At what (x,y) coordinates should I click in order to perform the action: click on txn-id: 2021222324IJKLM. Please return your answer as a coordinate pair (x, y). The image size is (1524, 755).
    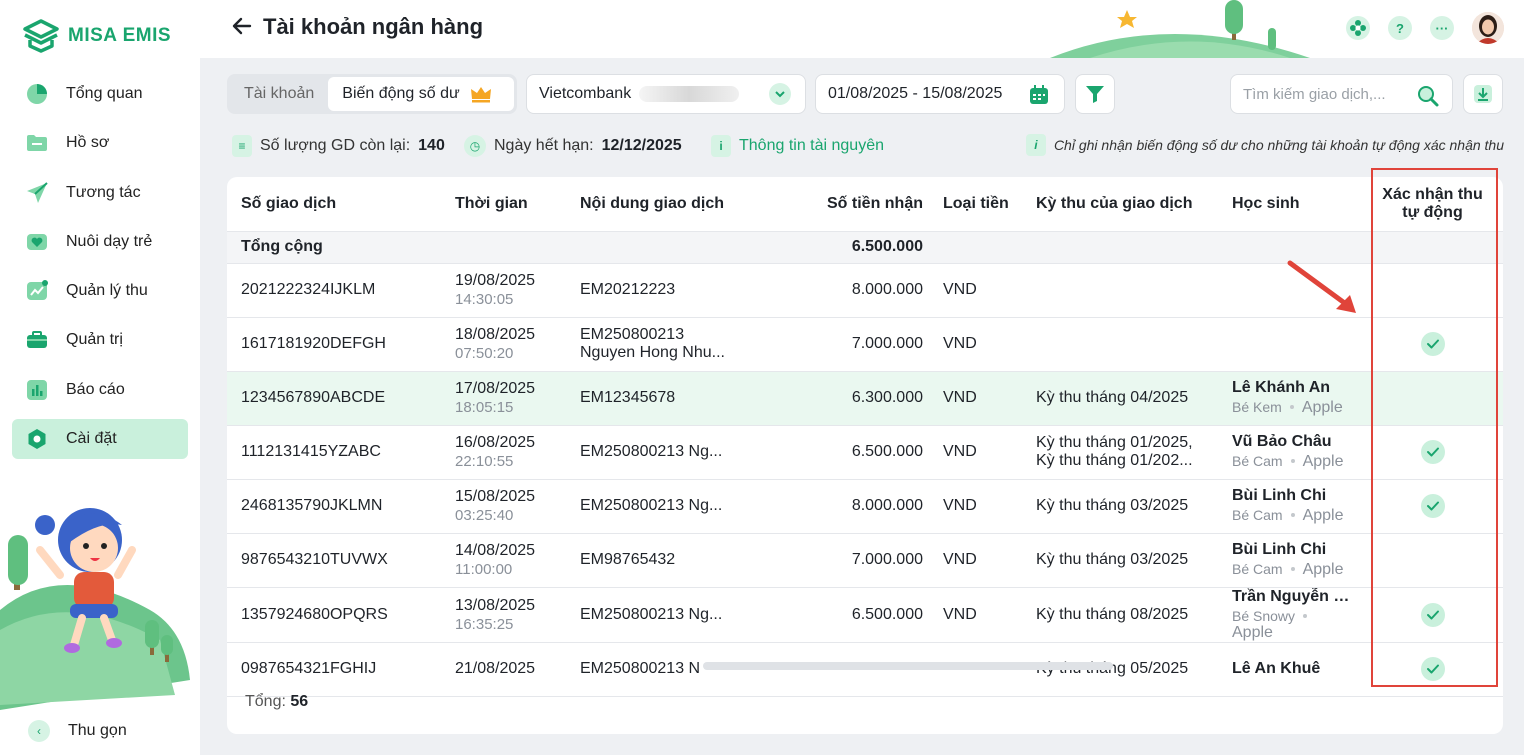
    Looking at the image, I should click on (308, 289).